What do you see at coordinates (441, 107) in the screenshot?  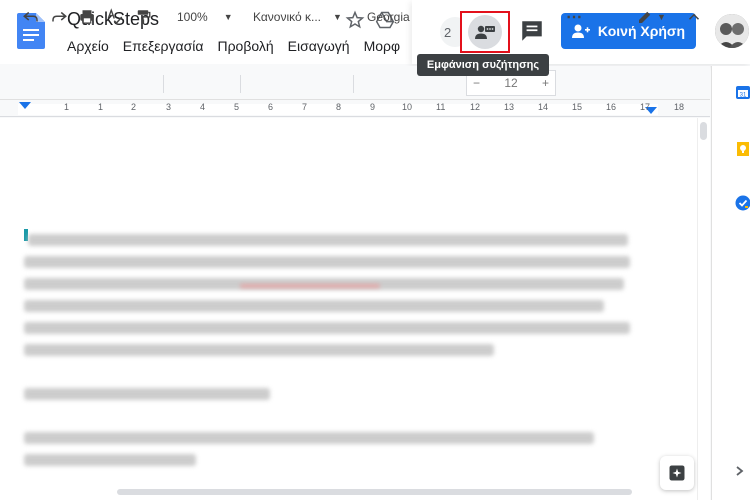 I see `ruler-number: 11` at bounding box center [441, 107].